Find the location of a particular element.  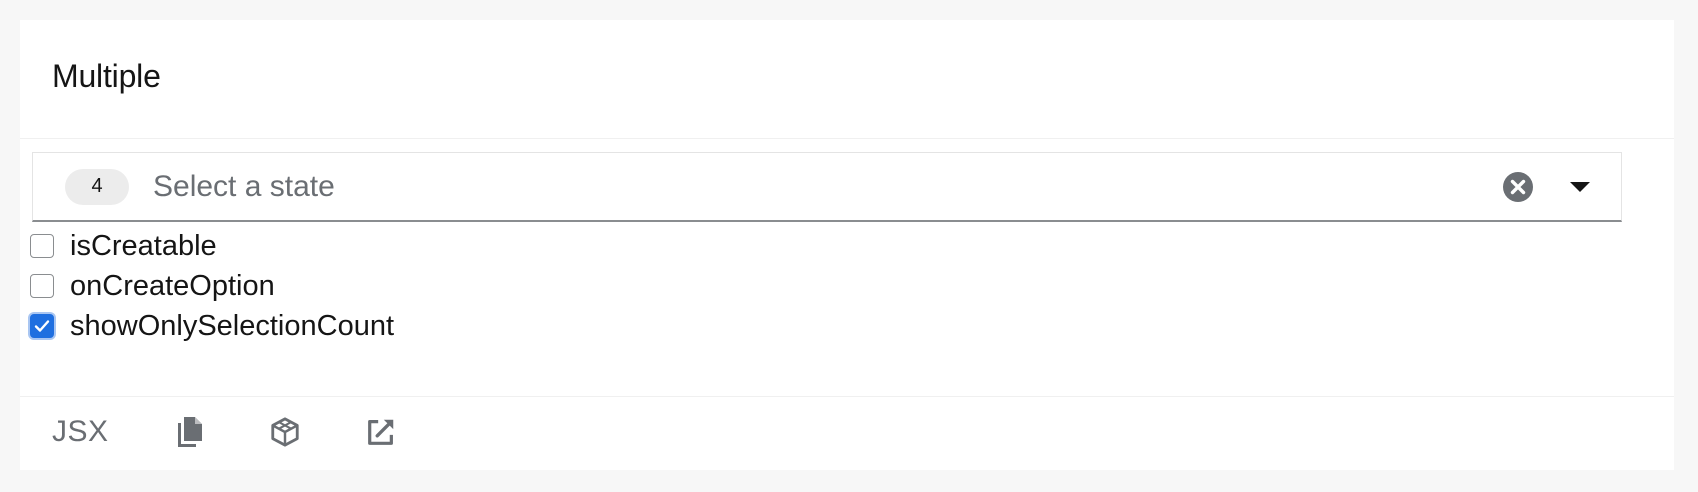

codesandbox-icon is located at coordinates (284, 432).